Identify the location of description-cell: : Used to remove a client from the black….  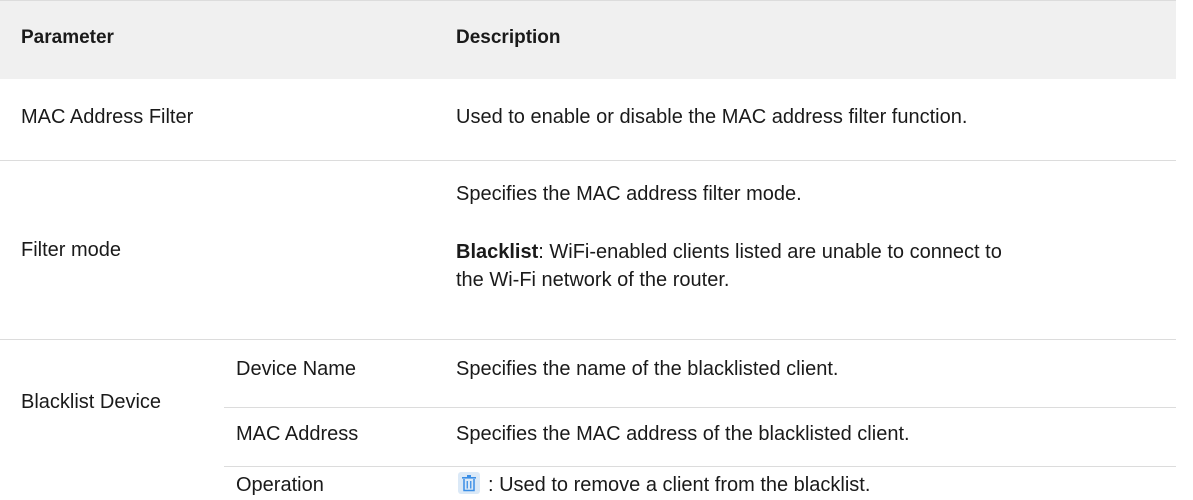
(664, 485).